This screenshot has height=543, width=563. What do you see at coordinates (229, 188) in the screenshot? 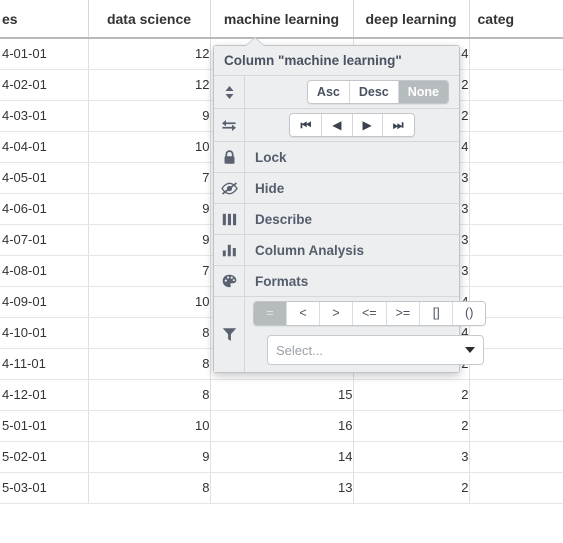
I see `eye-slash-icon` at bounding box center [229, 188].